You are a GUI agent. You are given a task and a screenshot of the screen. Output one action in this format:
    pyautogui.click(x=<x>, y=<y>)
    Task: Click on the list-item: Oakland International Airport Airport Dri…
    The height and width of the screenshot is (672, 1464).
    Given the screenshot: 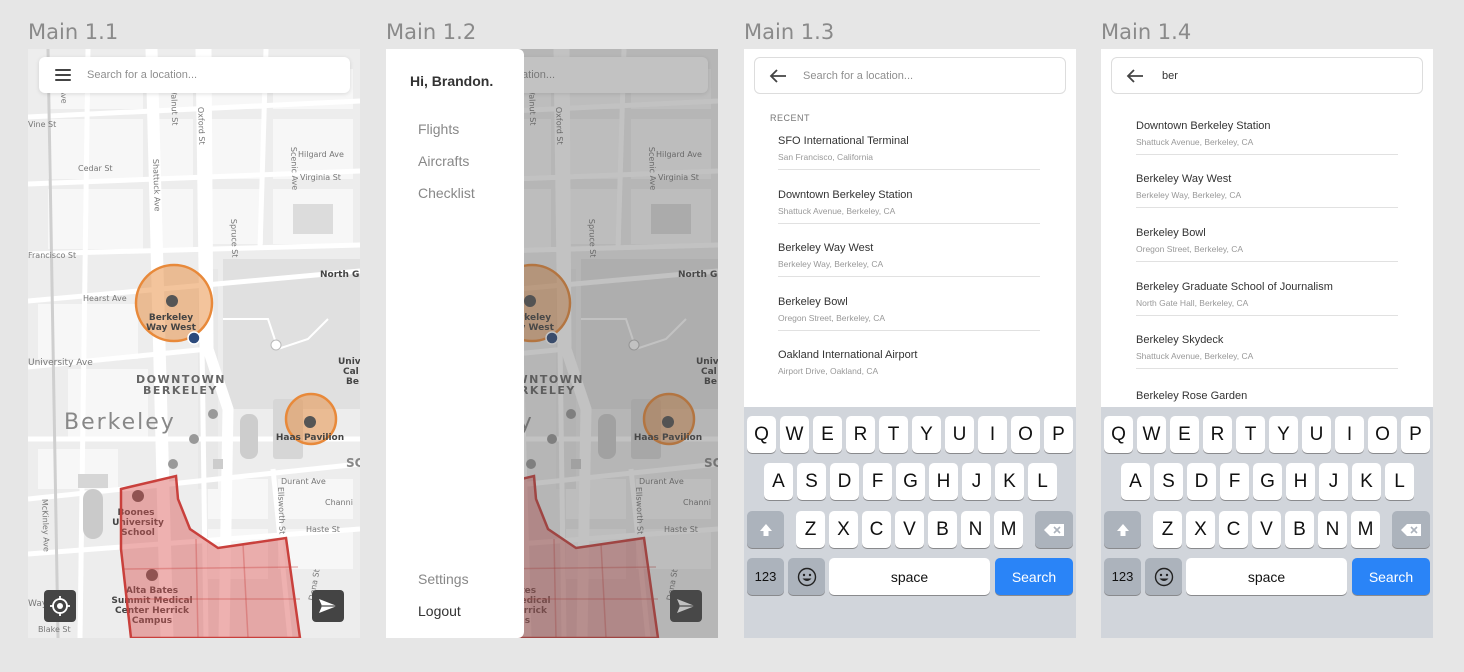 What is the action you would take?
    pyautogui.click(x=909, y=362)
    